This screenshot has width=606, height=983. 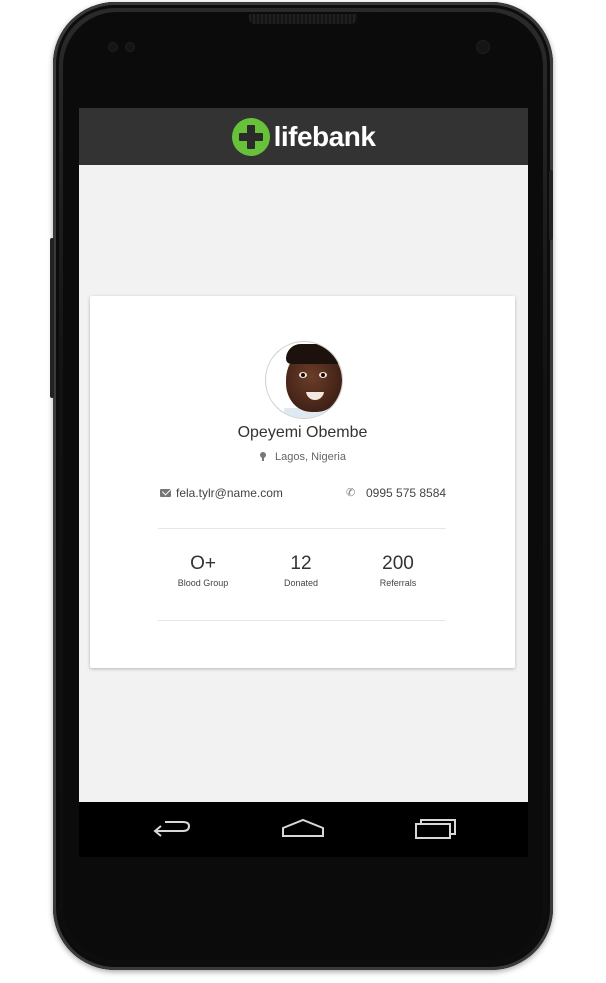 I want to click on stat-referrals: 200 Referrals, so click(x=398, y=570).